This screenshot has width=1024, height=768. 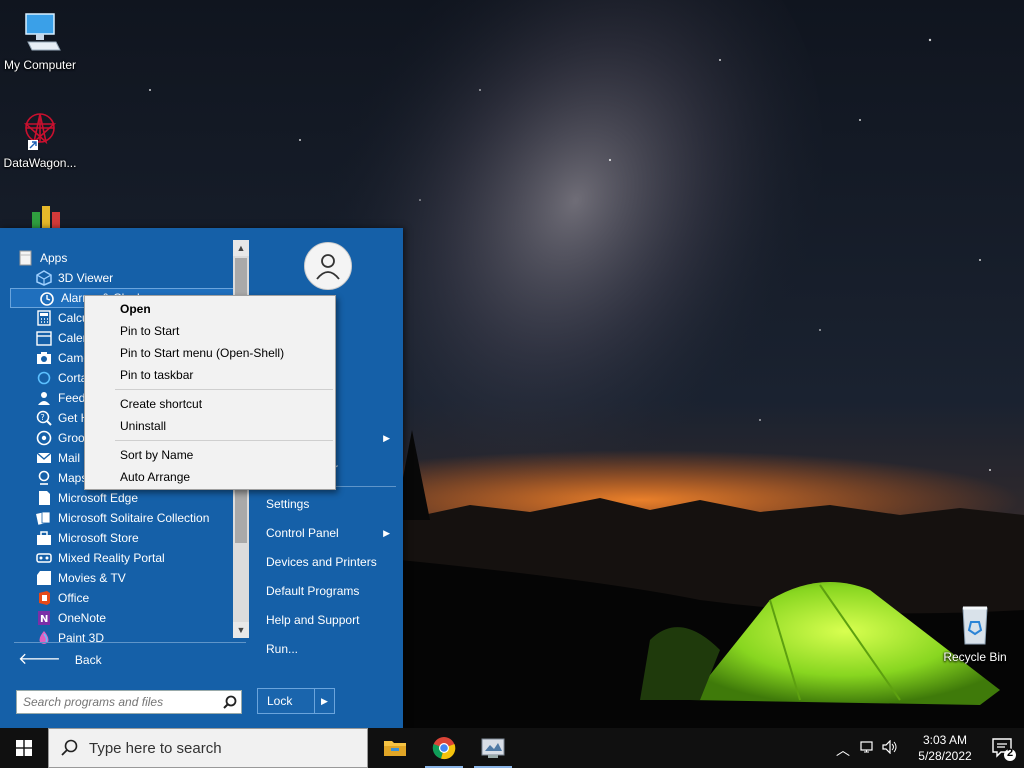 I want to click on right-item-settings: Settings, so click(x=327, y=504).